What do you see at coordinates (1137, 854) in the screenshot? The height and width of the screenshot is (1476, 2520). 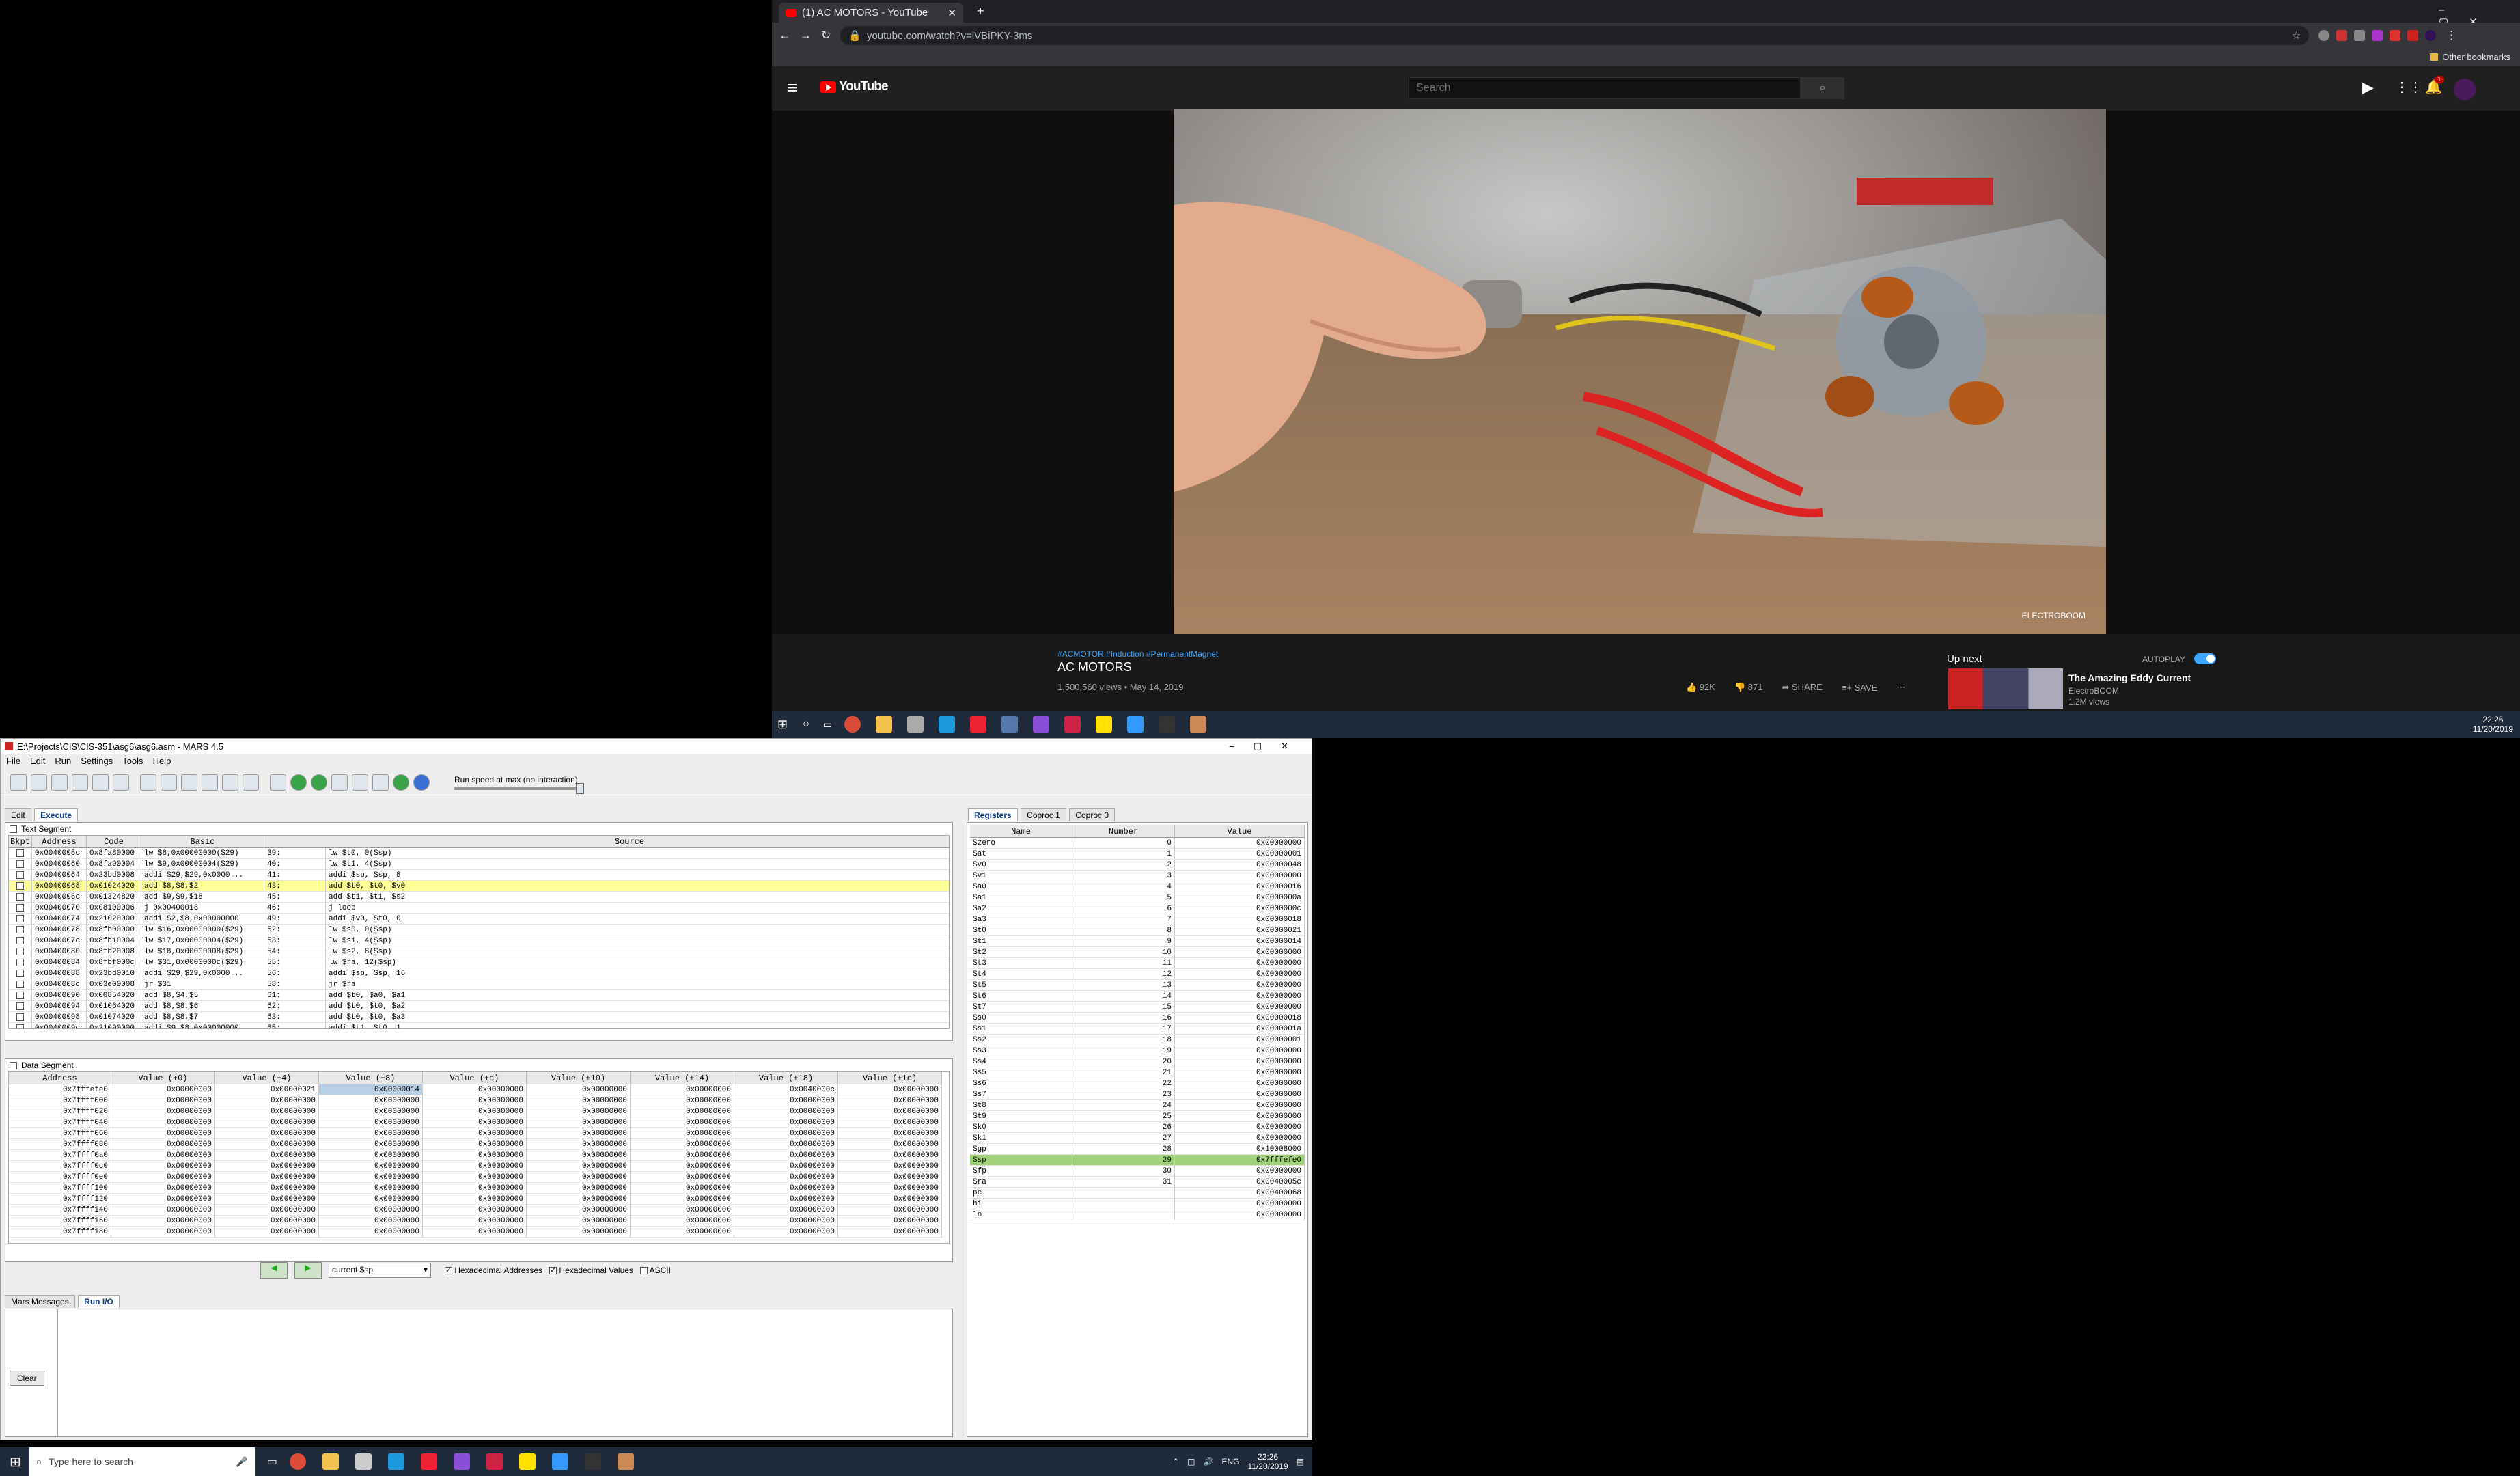 I see `table-row: $at 1 0x00000001` at bounding box center [1137, 854].